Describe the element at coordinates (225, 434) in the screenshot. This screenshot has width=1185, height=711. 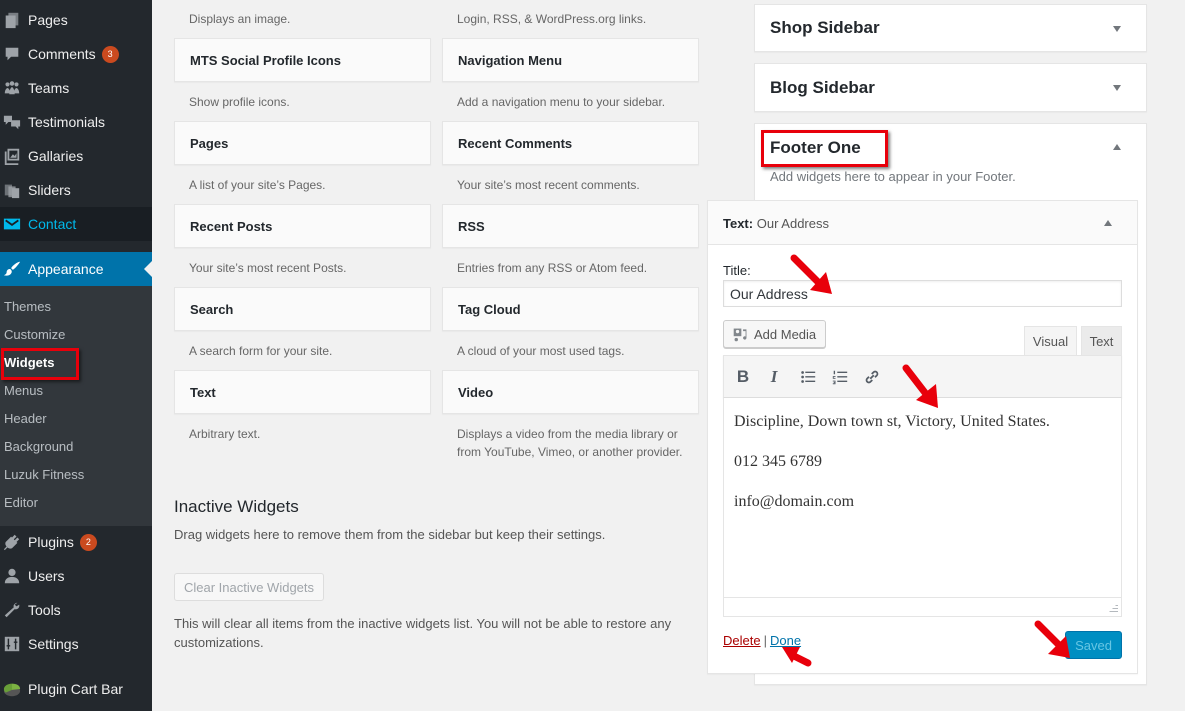
I see `widget-description: Arbitrary text.` at that location.